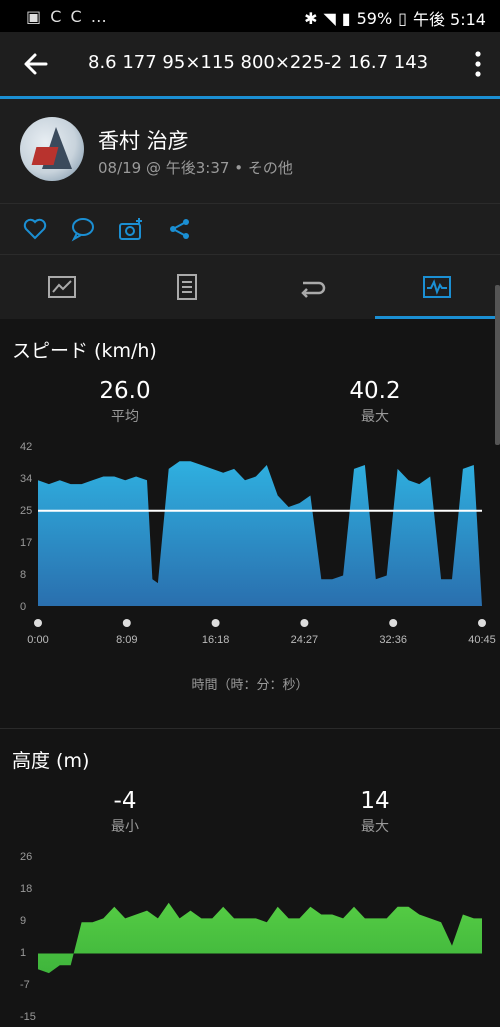 The image size is (500, 1027). Describe the element at coordinates (126, 640) in the screenshot. I see `x-tick-label: 8:09` at that location.